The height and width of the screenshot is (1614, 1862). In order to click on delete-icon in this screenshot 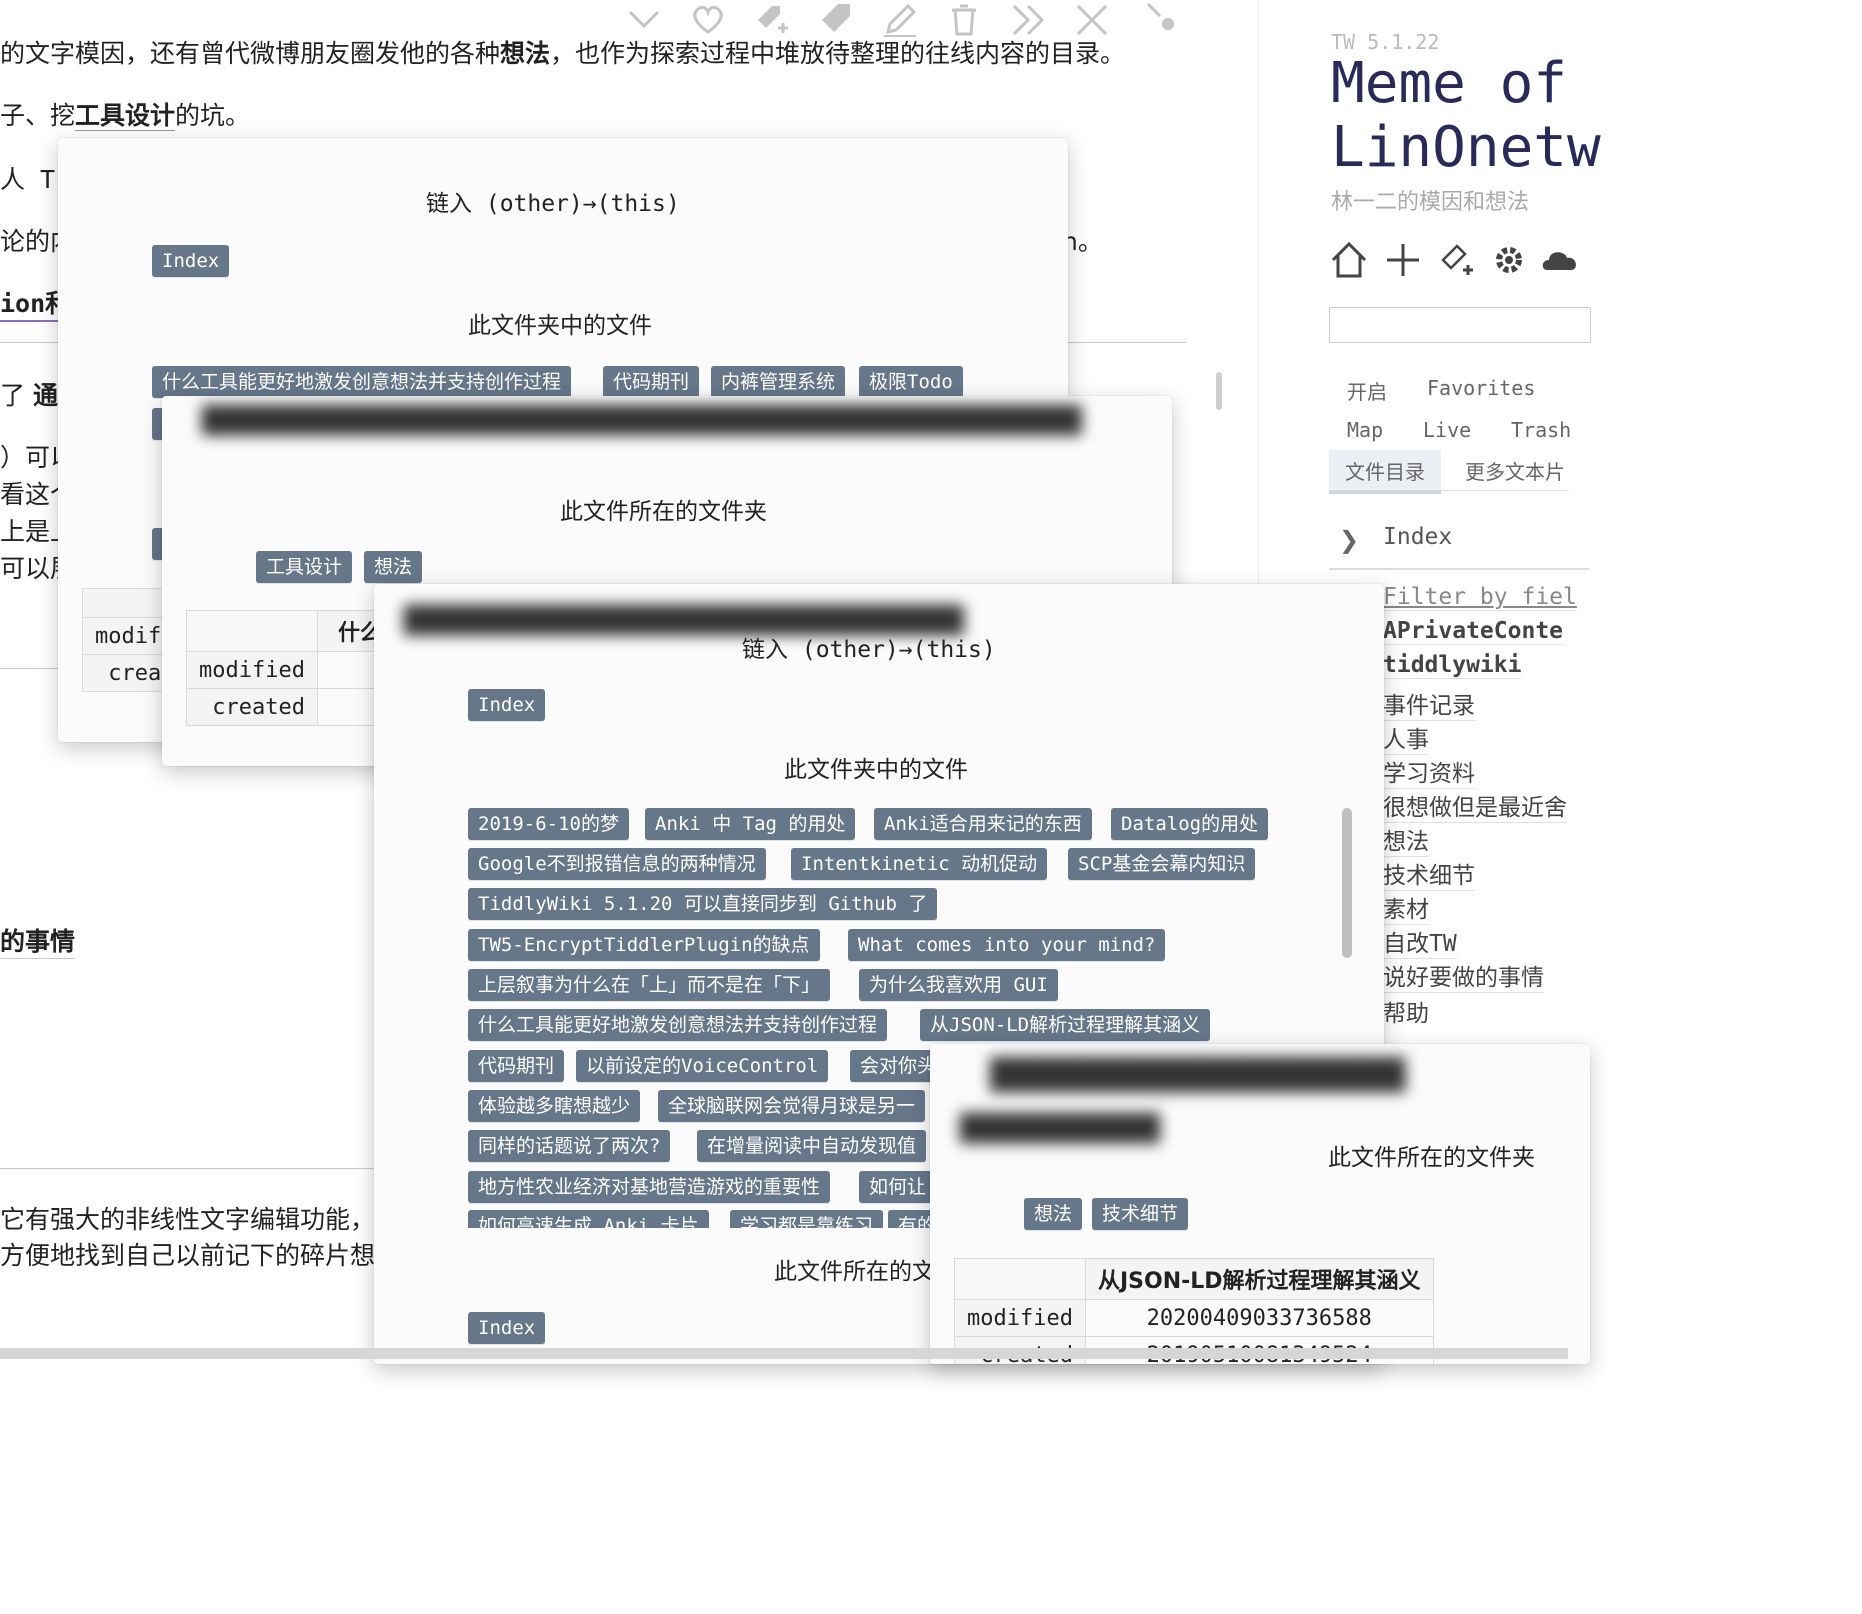, I will do `click(966, 20)`.